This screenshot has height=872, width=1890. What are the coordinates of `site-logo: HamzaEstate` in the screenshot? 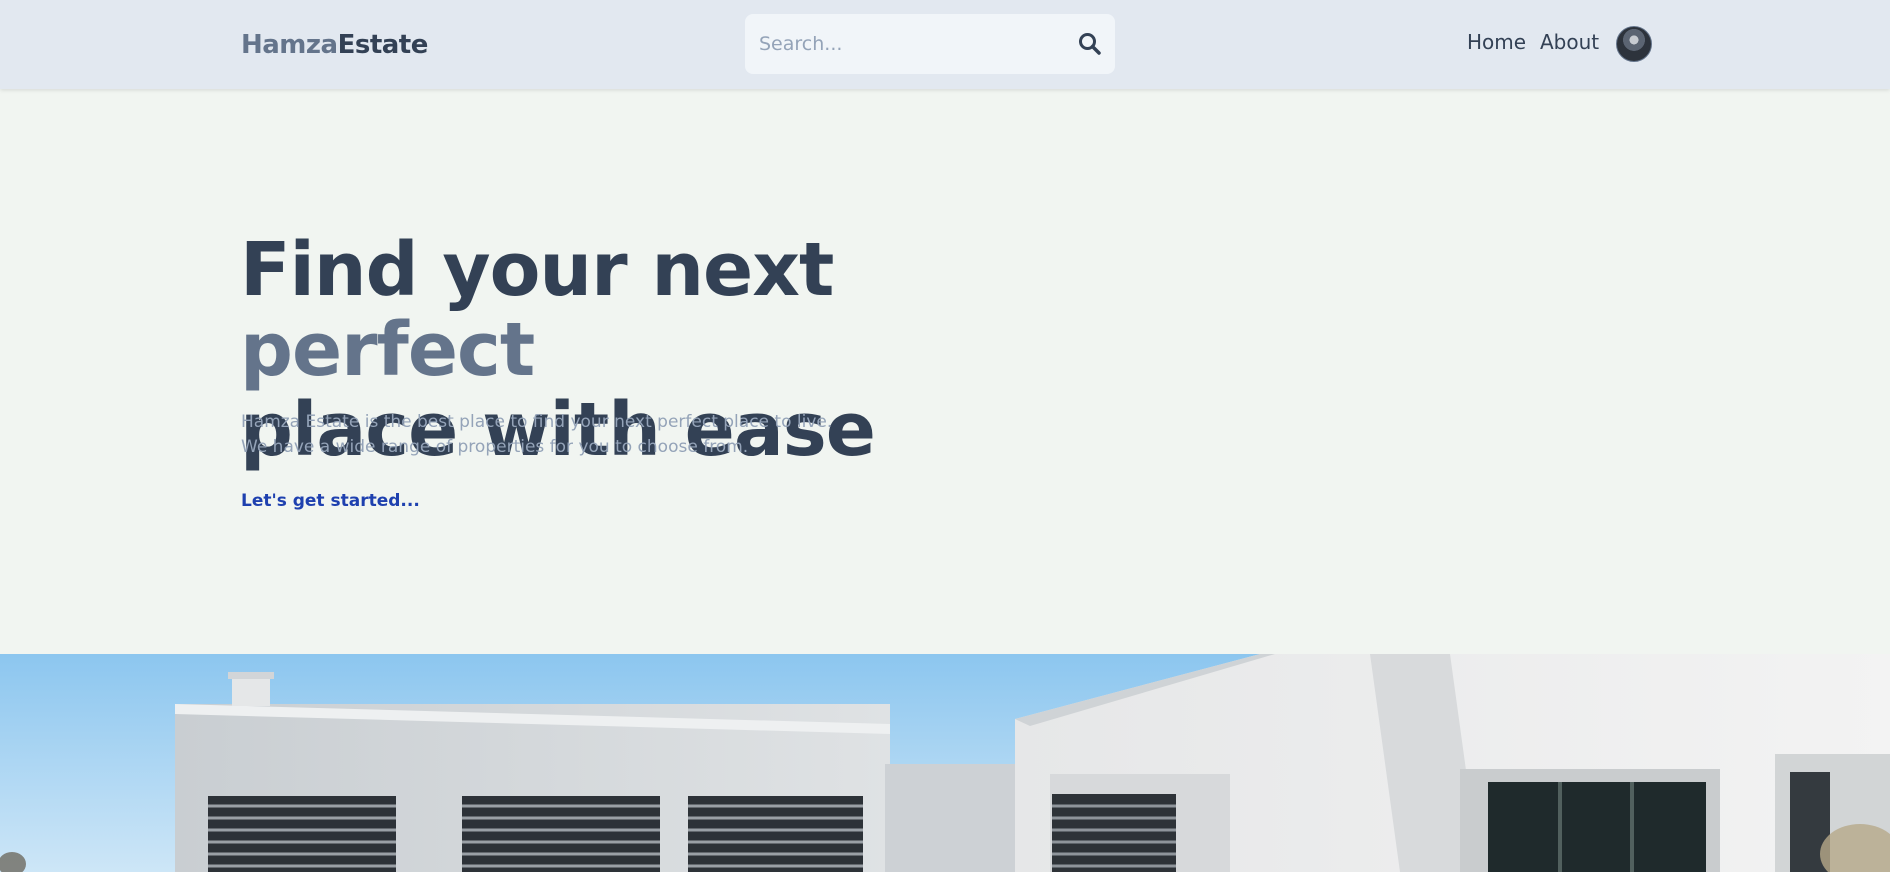 It's located at (334, 45).